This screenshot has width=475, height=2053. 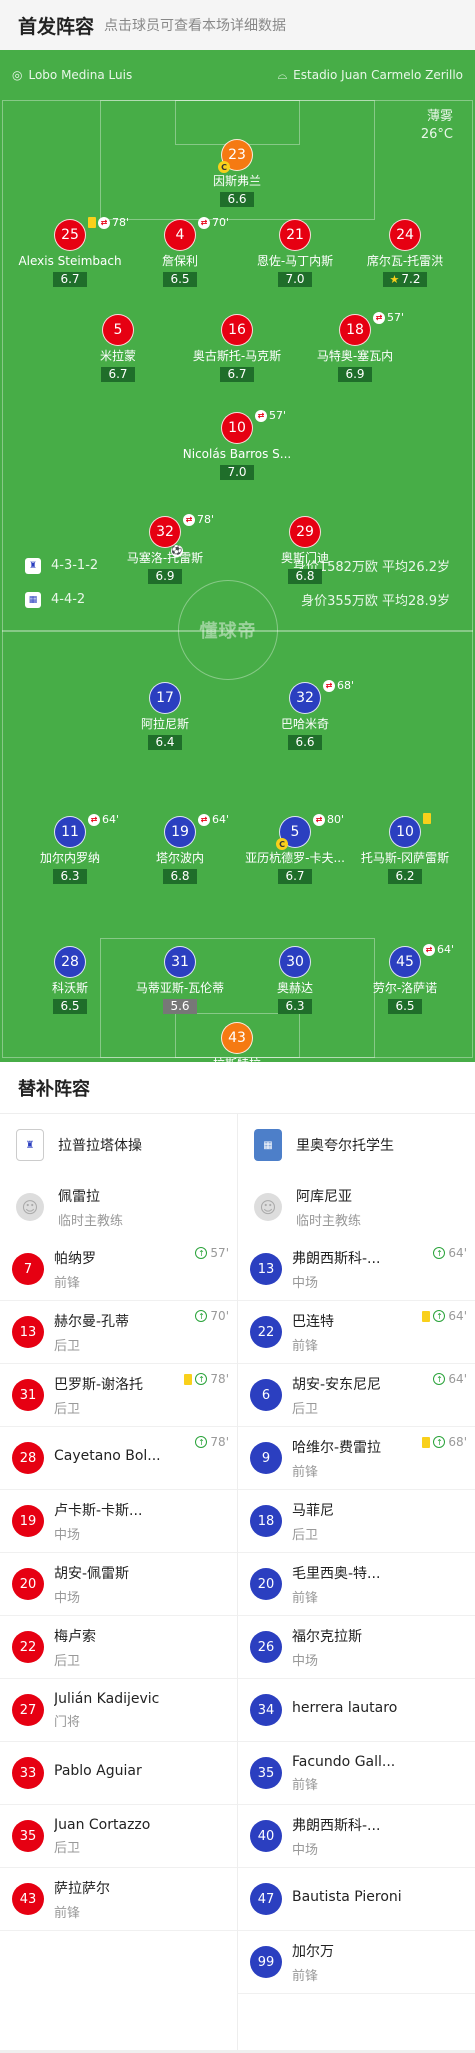 What do you see at coordinates (30, 1207) in the screenshot?
I see `coach-avatar-icon: ☺` at bounding box center [30, 1207].